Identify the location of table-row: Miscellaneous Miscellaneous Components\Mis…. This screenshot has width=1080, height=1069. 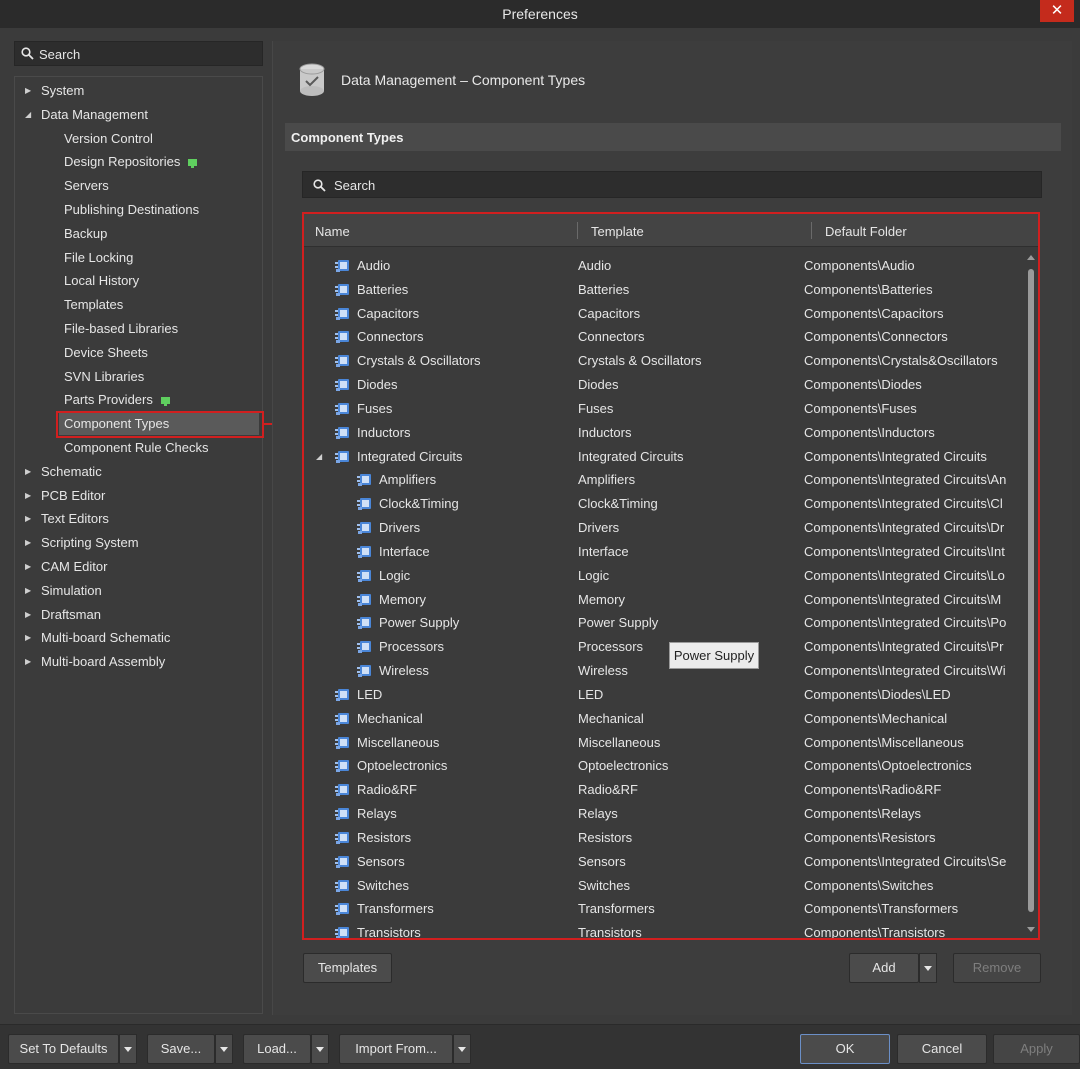
(665, 743).